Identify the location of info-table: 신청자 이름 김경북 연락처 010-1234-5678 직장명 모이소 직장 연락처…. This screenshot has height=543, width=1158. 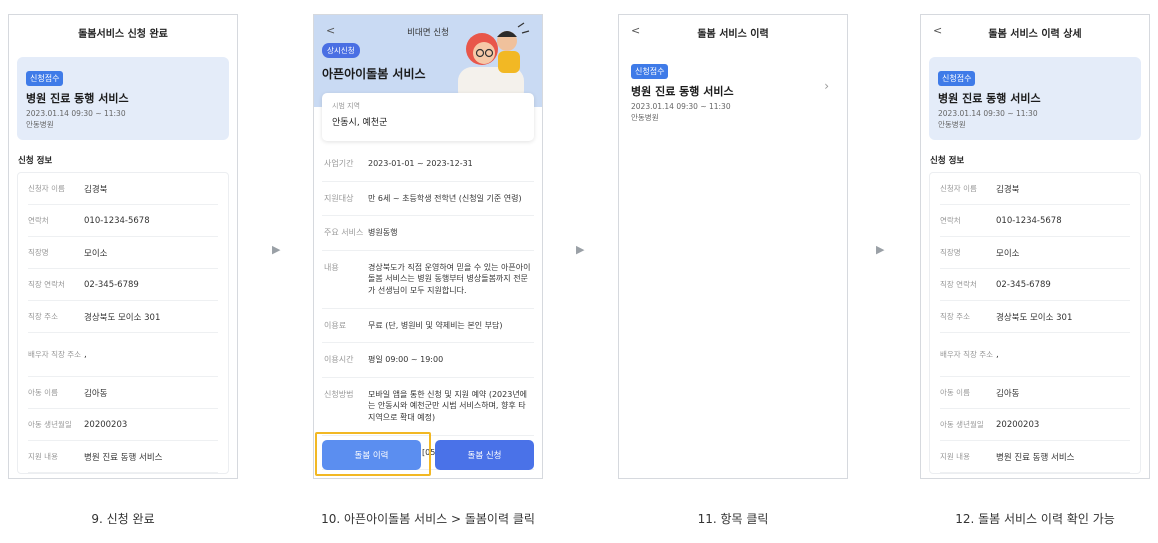
(1035, 323).